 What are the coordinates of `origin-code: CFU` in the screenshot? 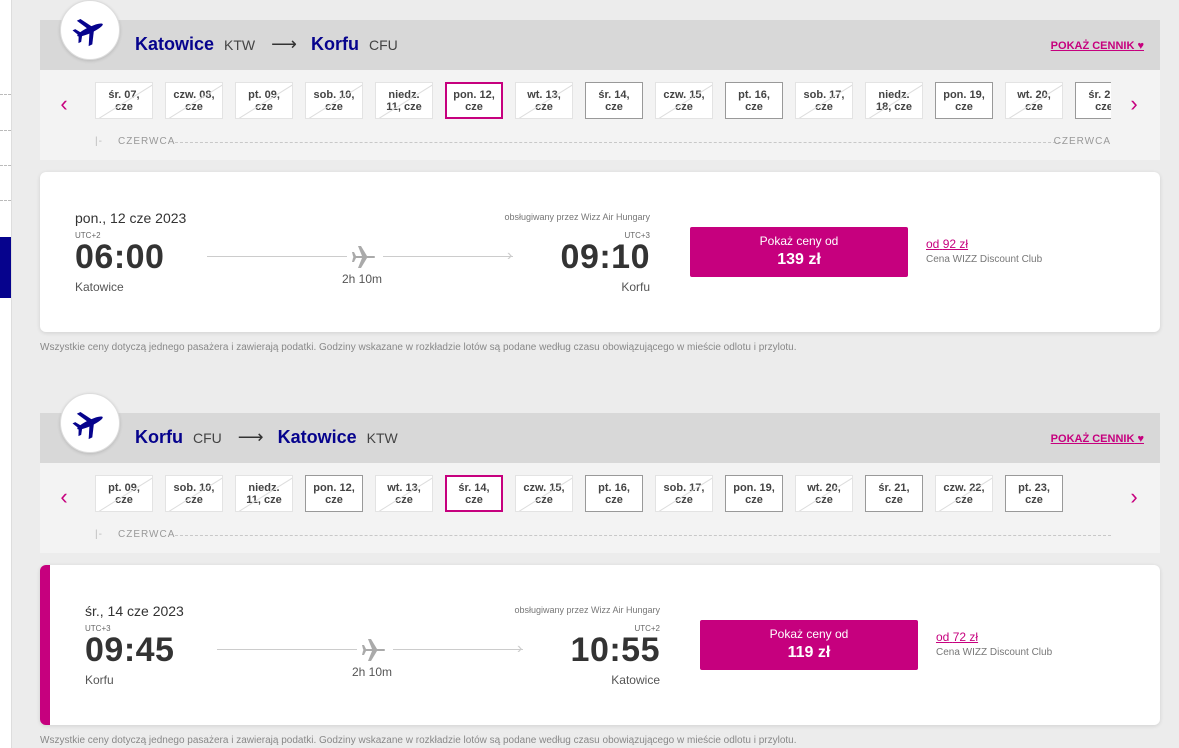 It's located at (207, 438).